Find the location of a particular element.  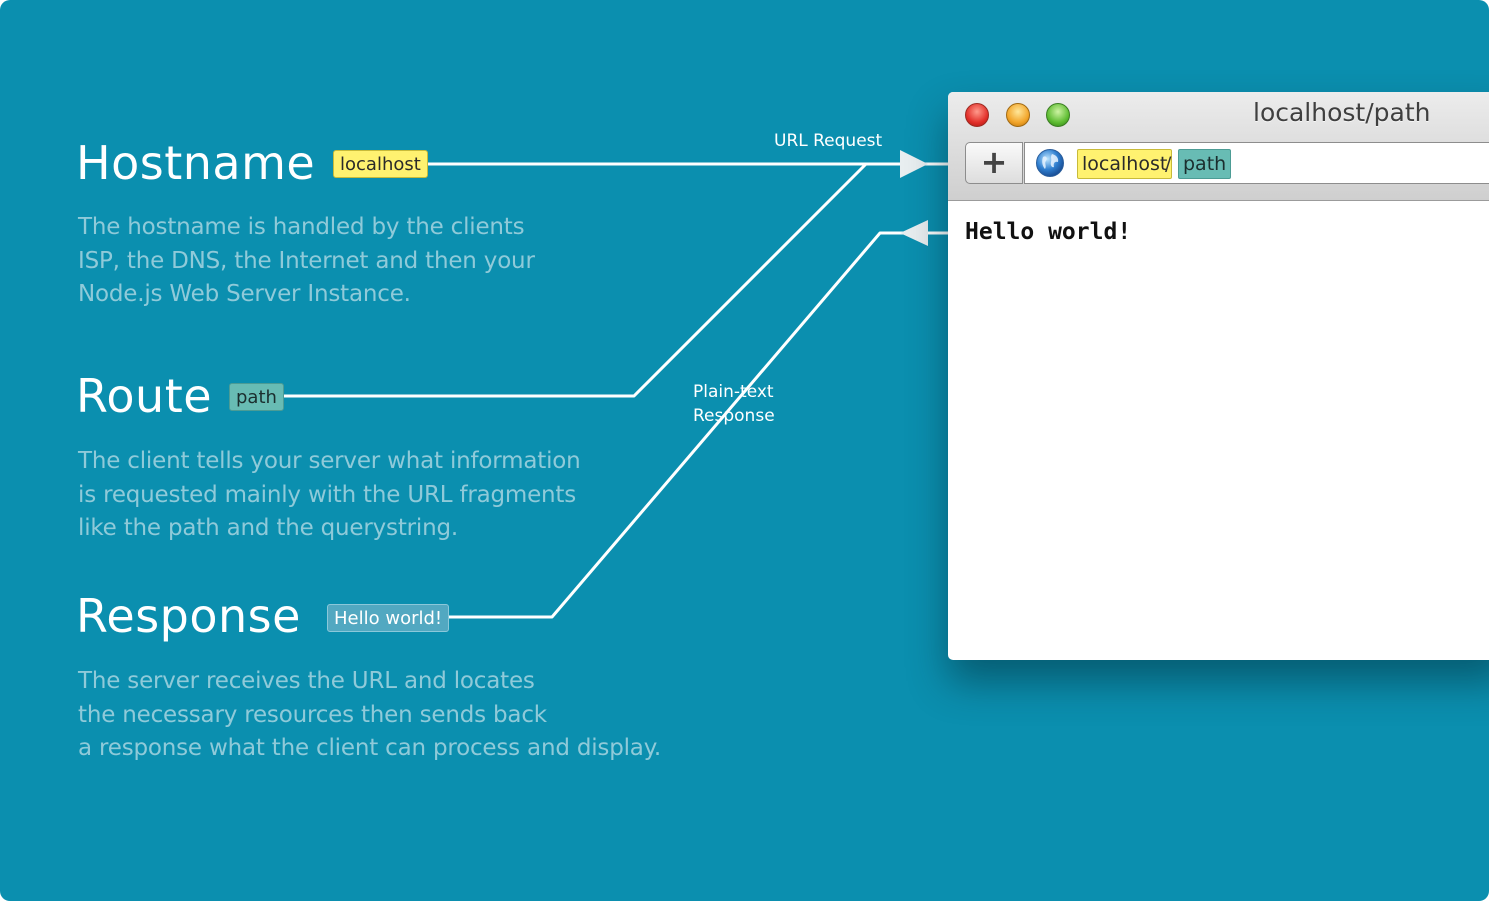

hostname-description-line: Node.js Web Server Instance. is located at coordinates (244, 294).